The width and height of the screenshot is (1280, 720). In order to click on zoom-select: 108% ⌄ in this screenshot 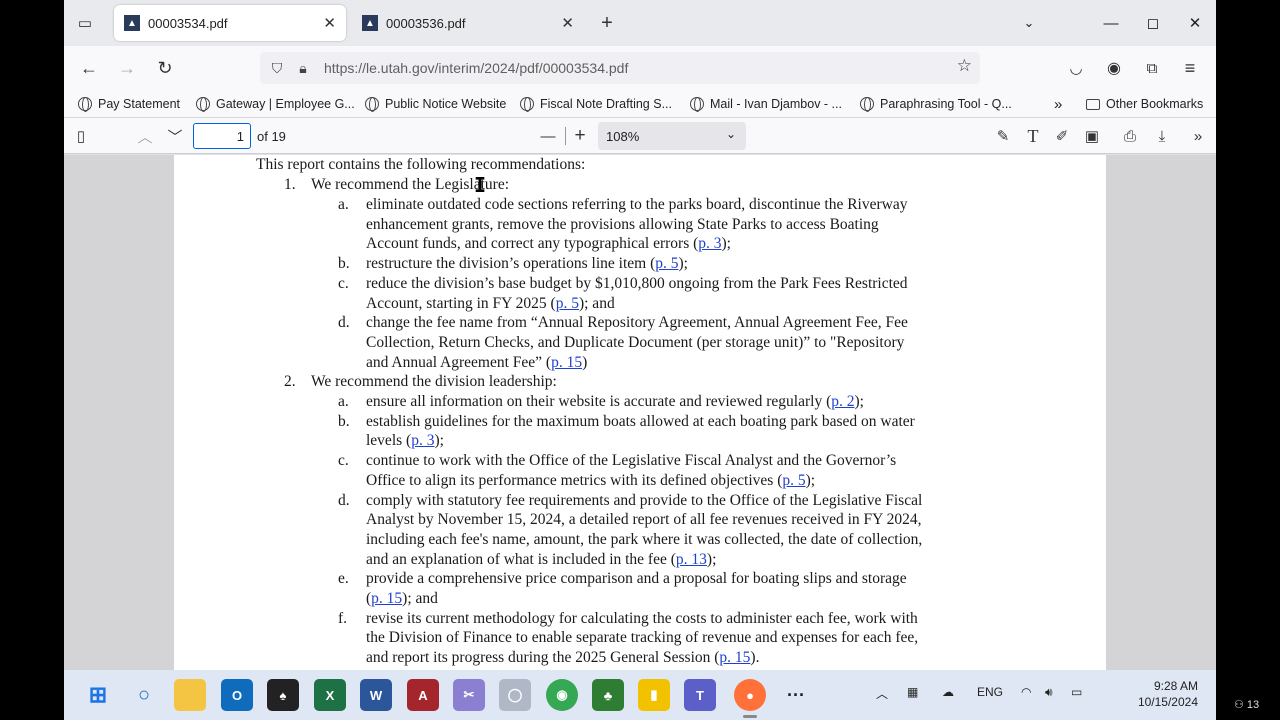, I will do `click(672, 136)`.